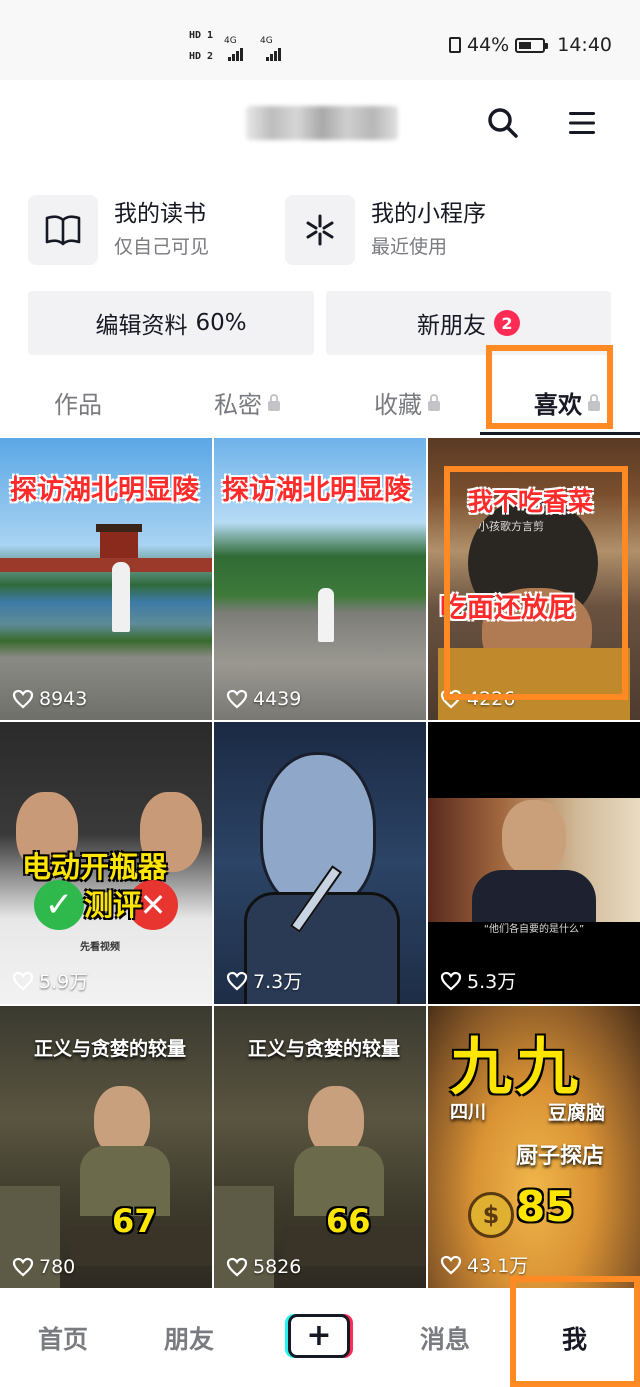 This screenshot has width=640, height=1387. I want to click on temple-roof, so click(119, 528).